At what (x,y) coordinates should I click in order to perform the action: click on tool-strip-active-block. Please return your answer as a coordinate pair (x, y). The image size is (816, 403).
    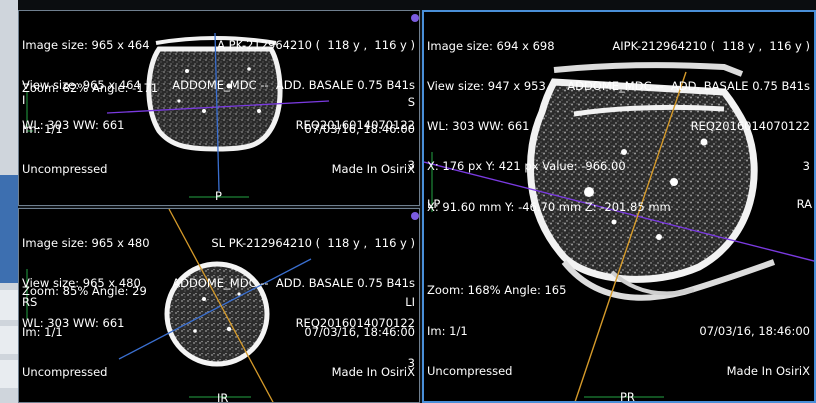
    Looking at the image, I should click on (9, 229).